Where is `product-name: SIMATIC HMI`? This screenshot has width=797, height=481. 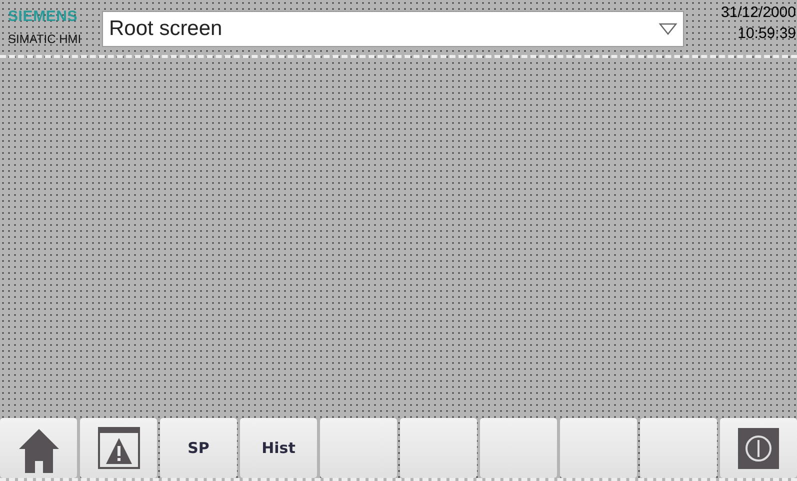 product-name: SIMATIC HMI is located at coordinates (45, 39).